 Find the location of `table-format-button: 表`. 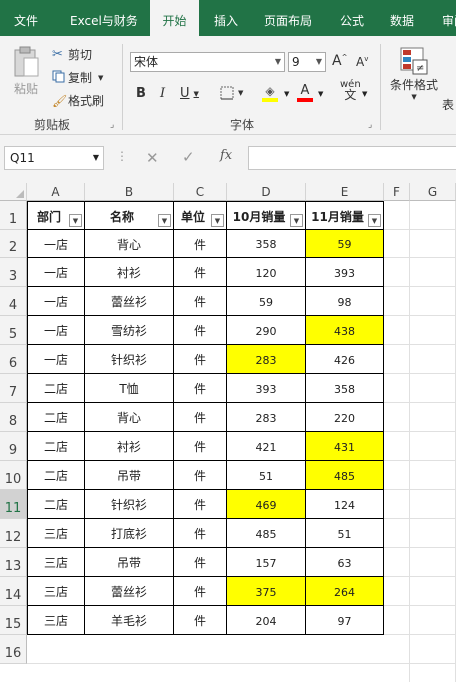

table-format-button: 表 is located at coordinates (448, 104).